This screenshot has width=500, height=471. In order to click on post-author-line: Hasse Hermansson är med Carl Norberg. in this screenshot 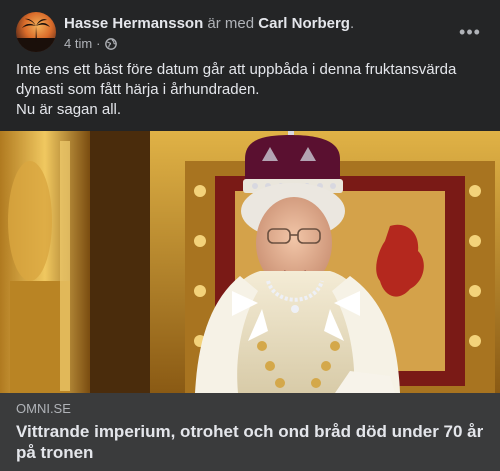, I will do `click(209, 23)`.